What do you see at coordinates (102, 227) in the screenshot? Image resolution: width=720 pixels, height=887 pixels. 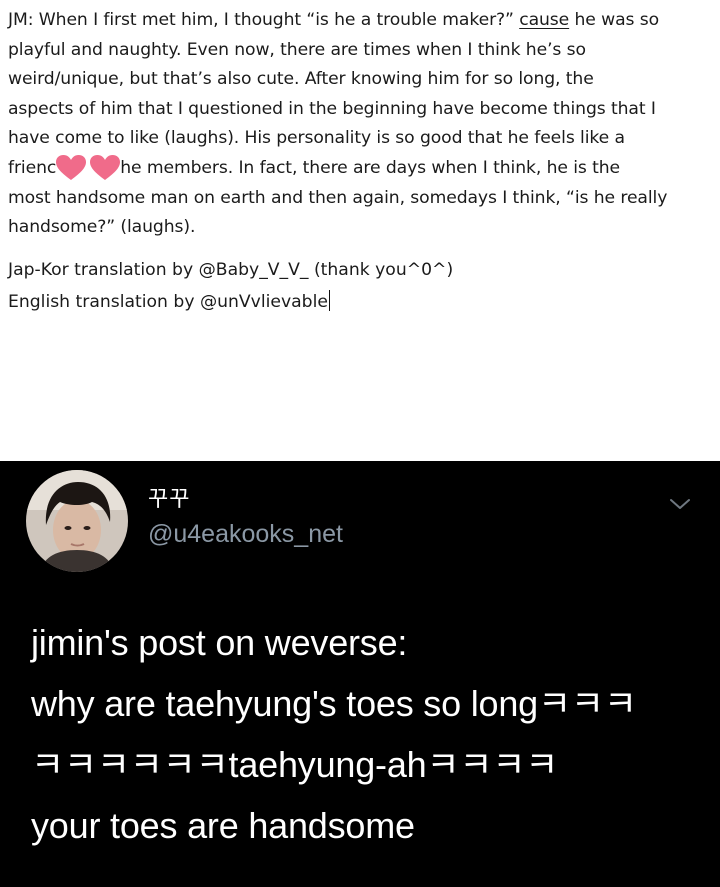 I see `paragraph-line: handsome?” (laughs).` at bounding box center [102, 227].